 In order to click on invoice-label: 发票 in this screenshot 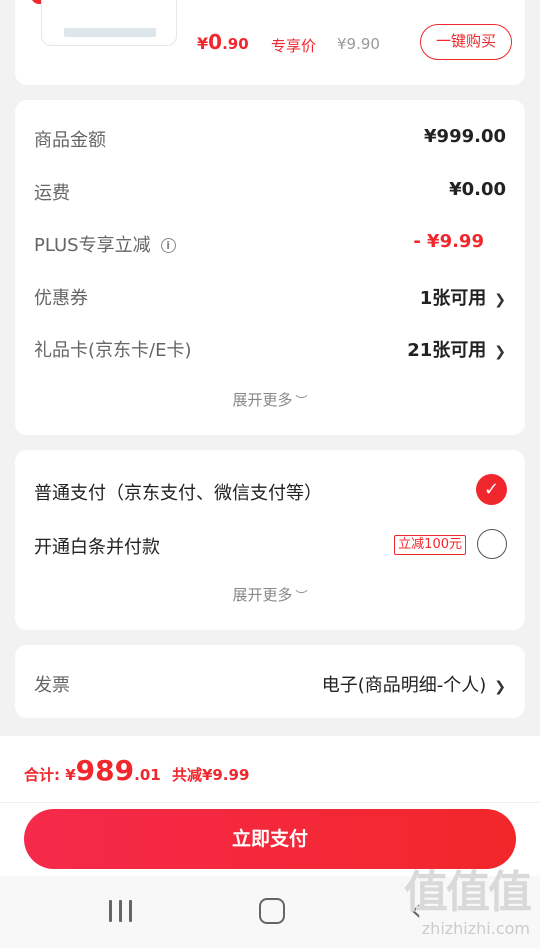, I will do `click(52, 685)`.